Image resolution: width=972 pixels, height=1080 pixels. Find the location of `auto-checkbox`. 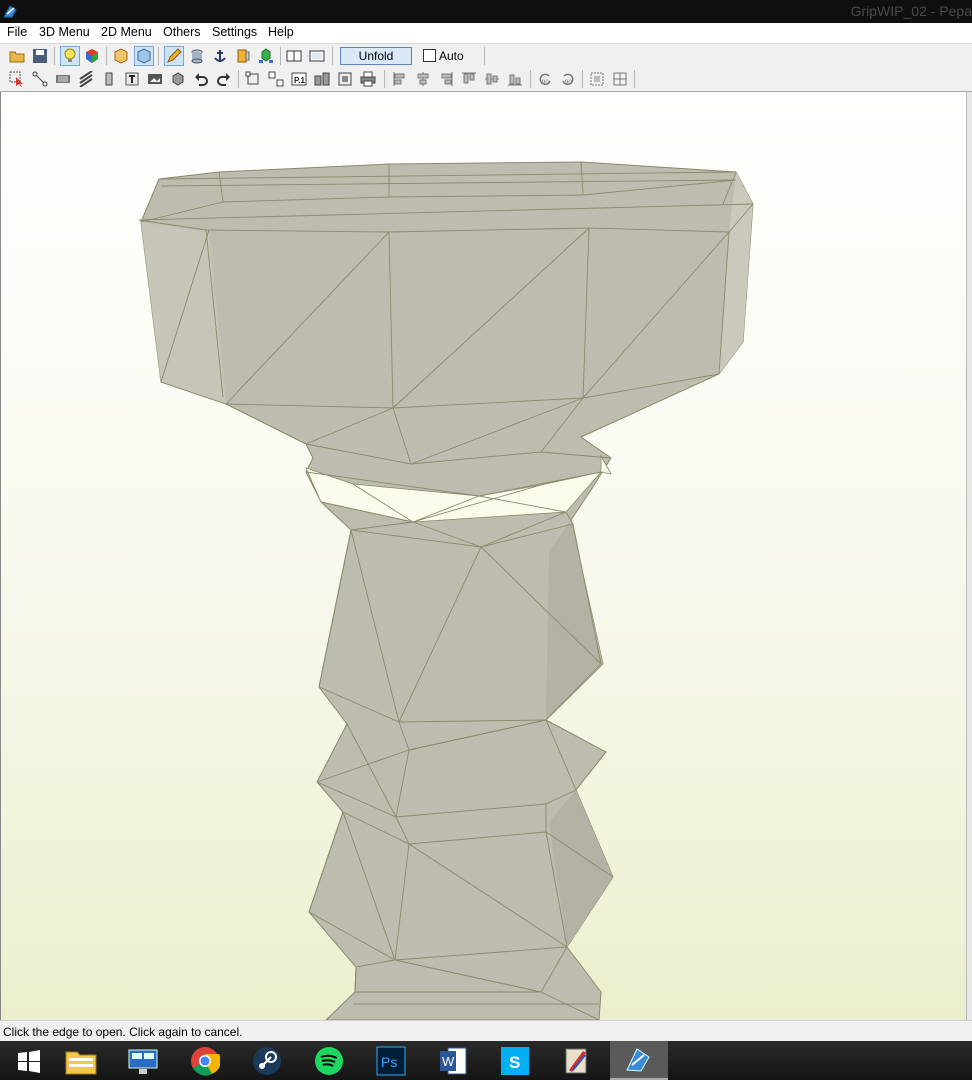

auto-checkbox is located at coordinates (429, 55).